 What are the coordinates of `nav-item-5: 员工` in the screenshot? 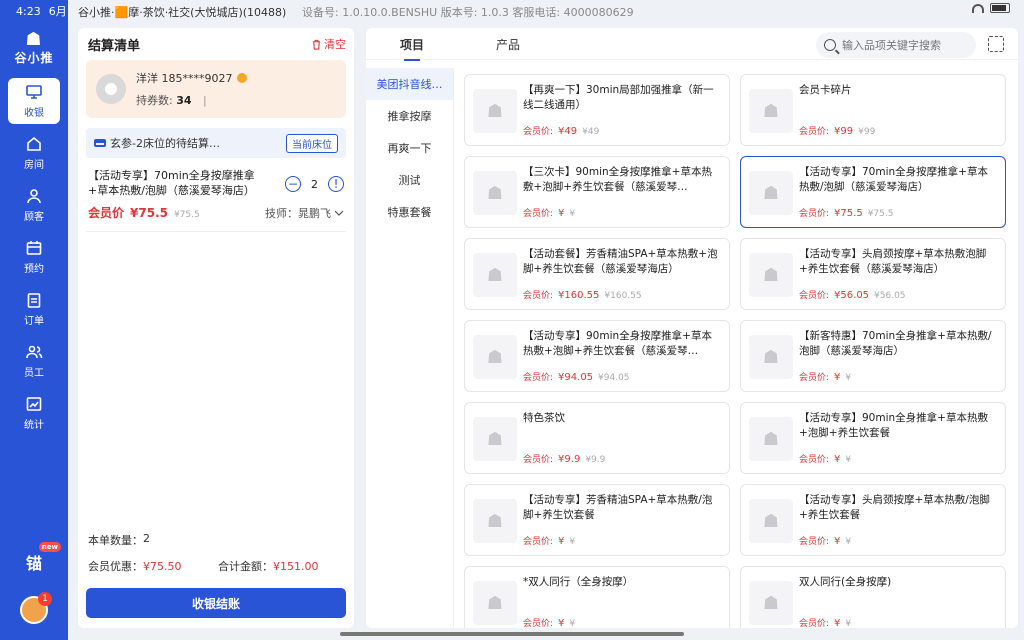 It's located at (34, 361).